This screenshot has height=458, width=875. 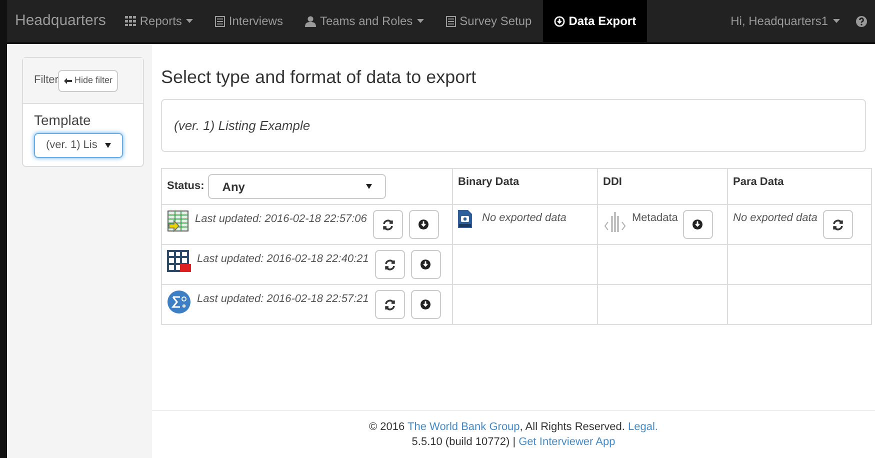 I want to click on last-updated: Last updated: 2016-02-18 22:57:06, so click(x=281, y=219).